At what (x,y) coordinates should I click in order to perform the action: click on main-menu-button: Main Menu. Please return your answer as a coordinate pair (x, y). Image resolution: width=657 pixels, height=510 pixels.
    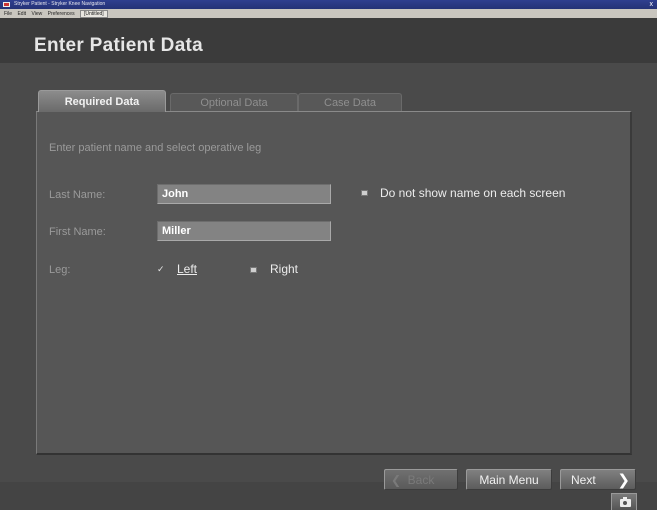
    Looking at the image, I should click on (509, 479).